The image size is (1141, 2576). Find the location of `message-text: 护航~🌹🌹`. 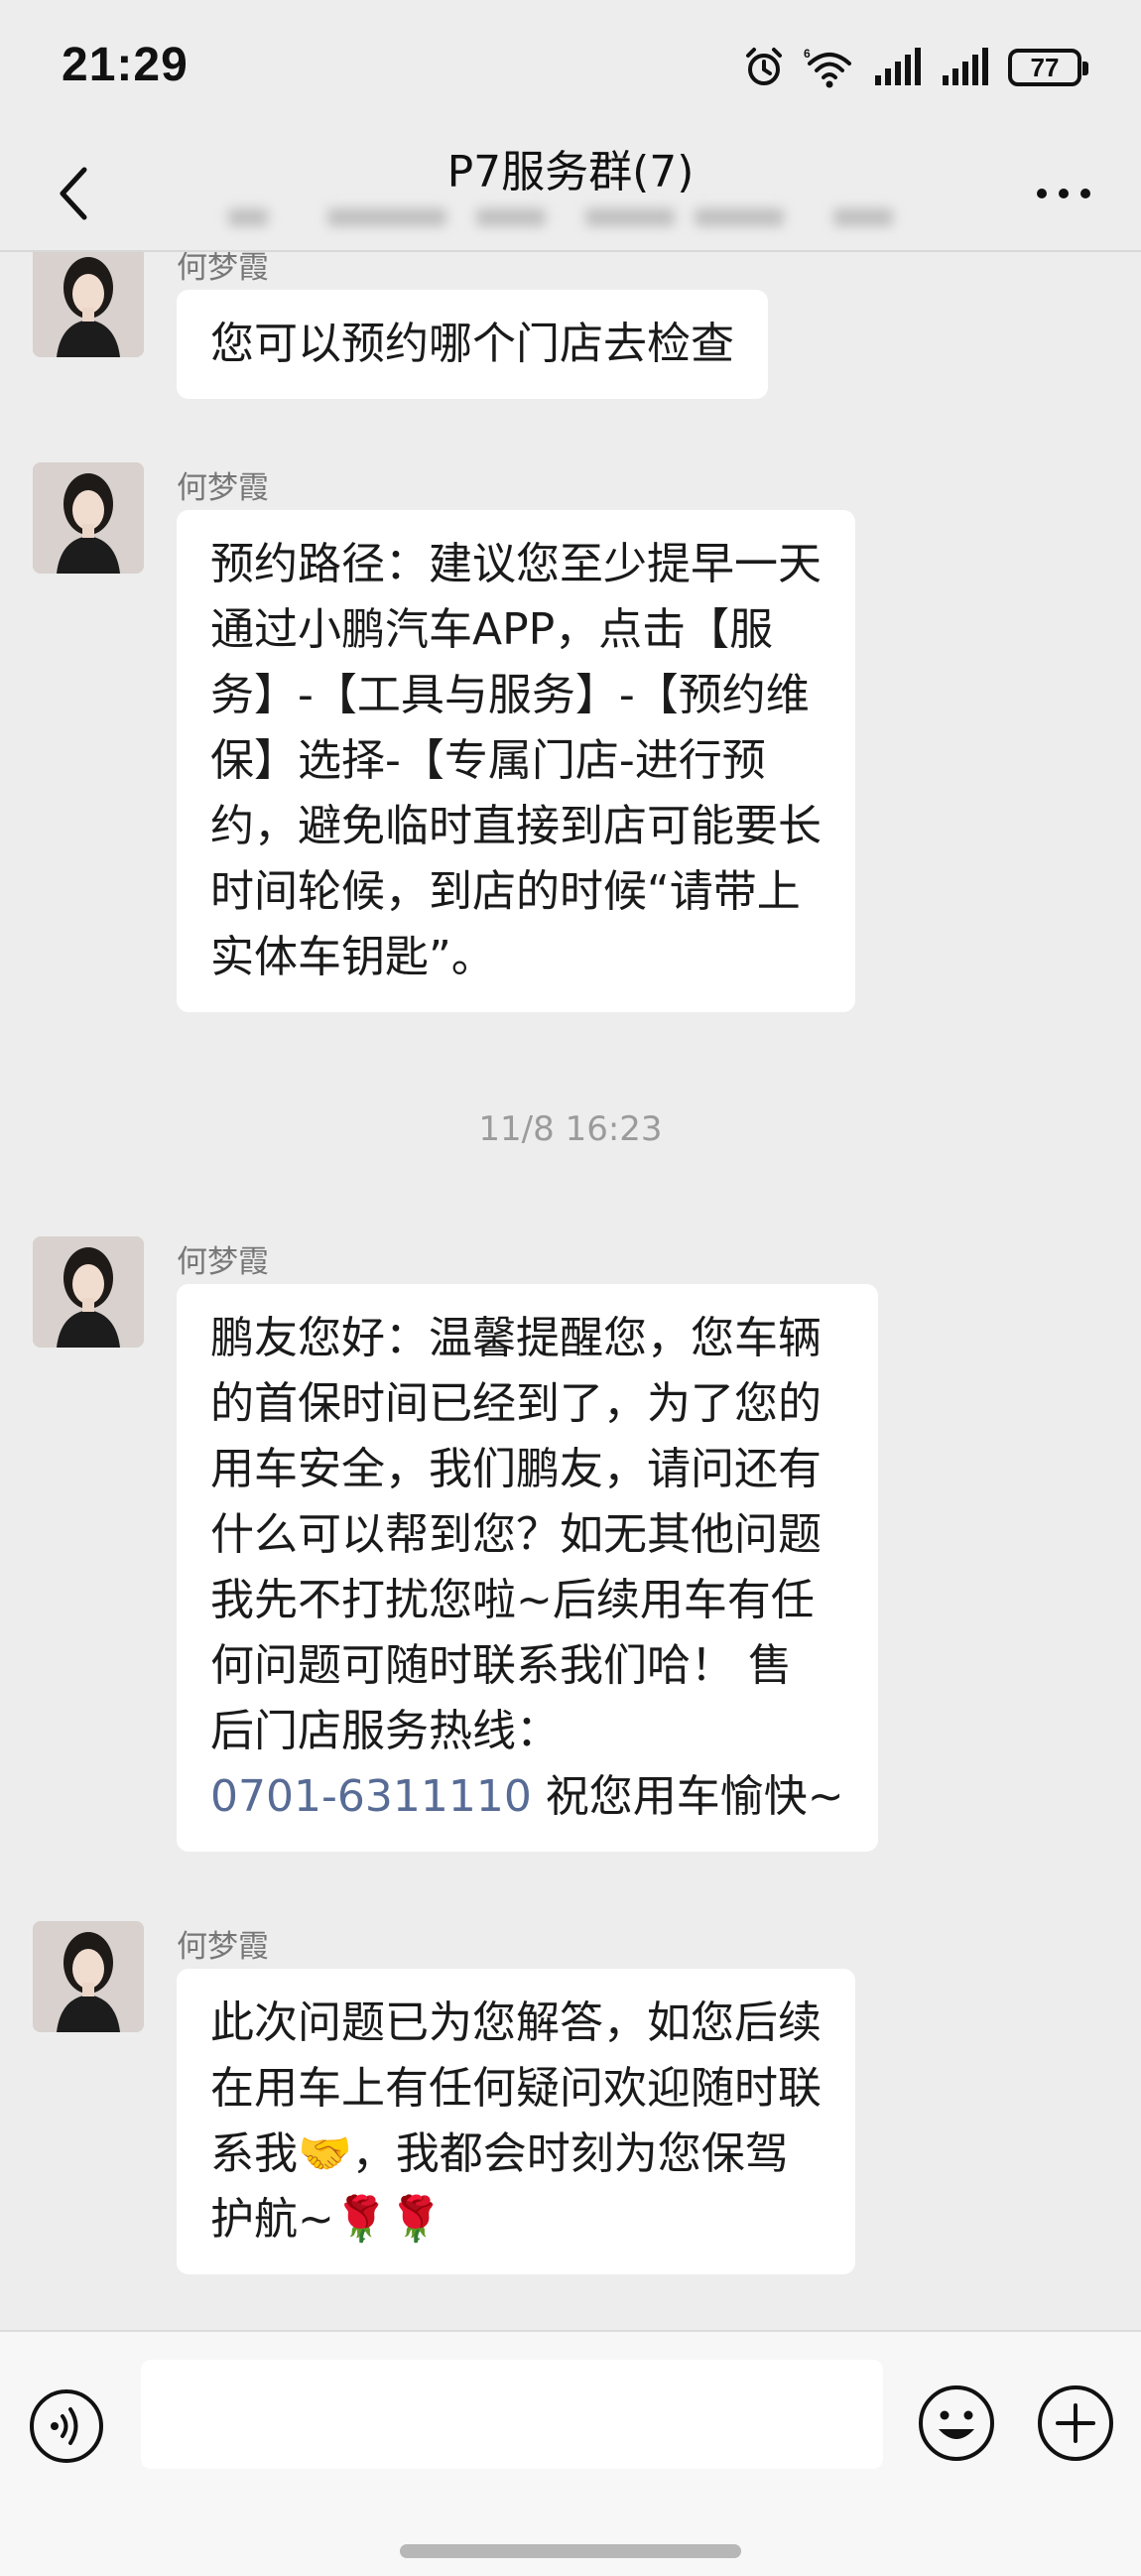

message-text: 护航~🌹🌹 is located at coordinates (327, 2220).